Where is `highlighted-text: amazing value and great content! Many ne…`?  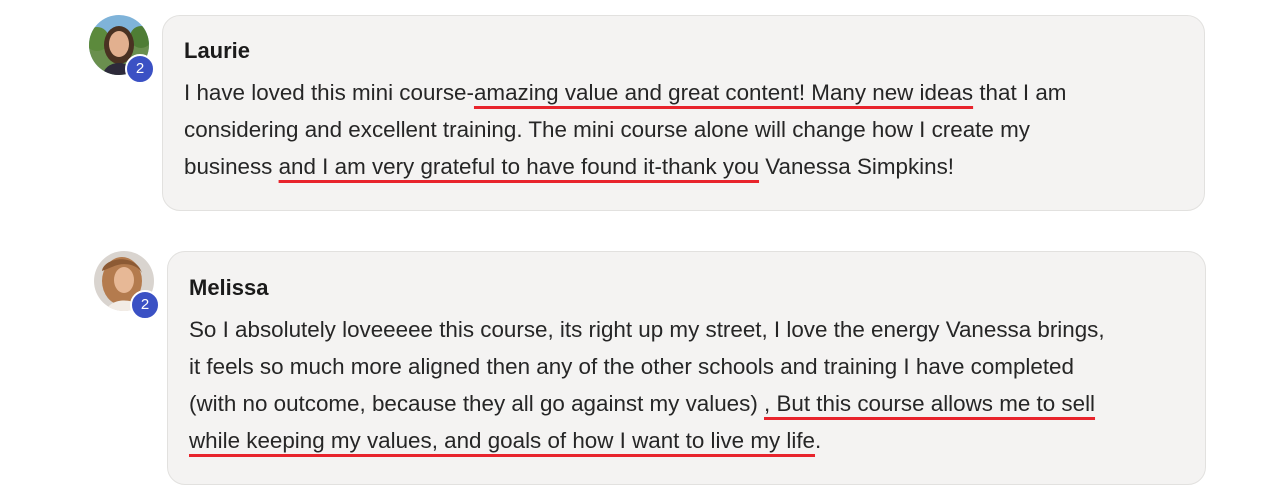 highlighted-text: amazing value and great content! Many ne… is located at coordinates (723, 92).